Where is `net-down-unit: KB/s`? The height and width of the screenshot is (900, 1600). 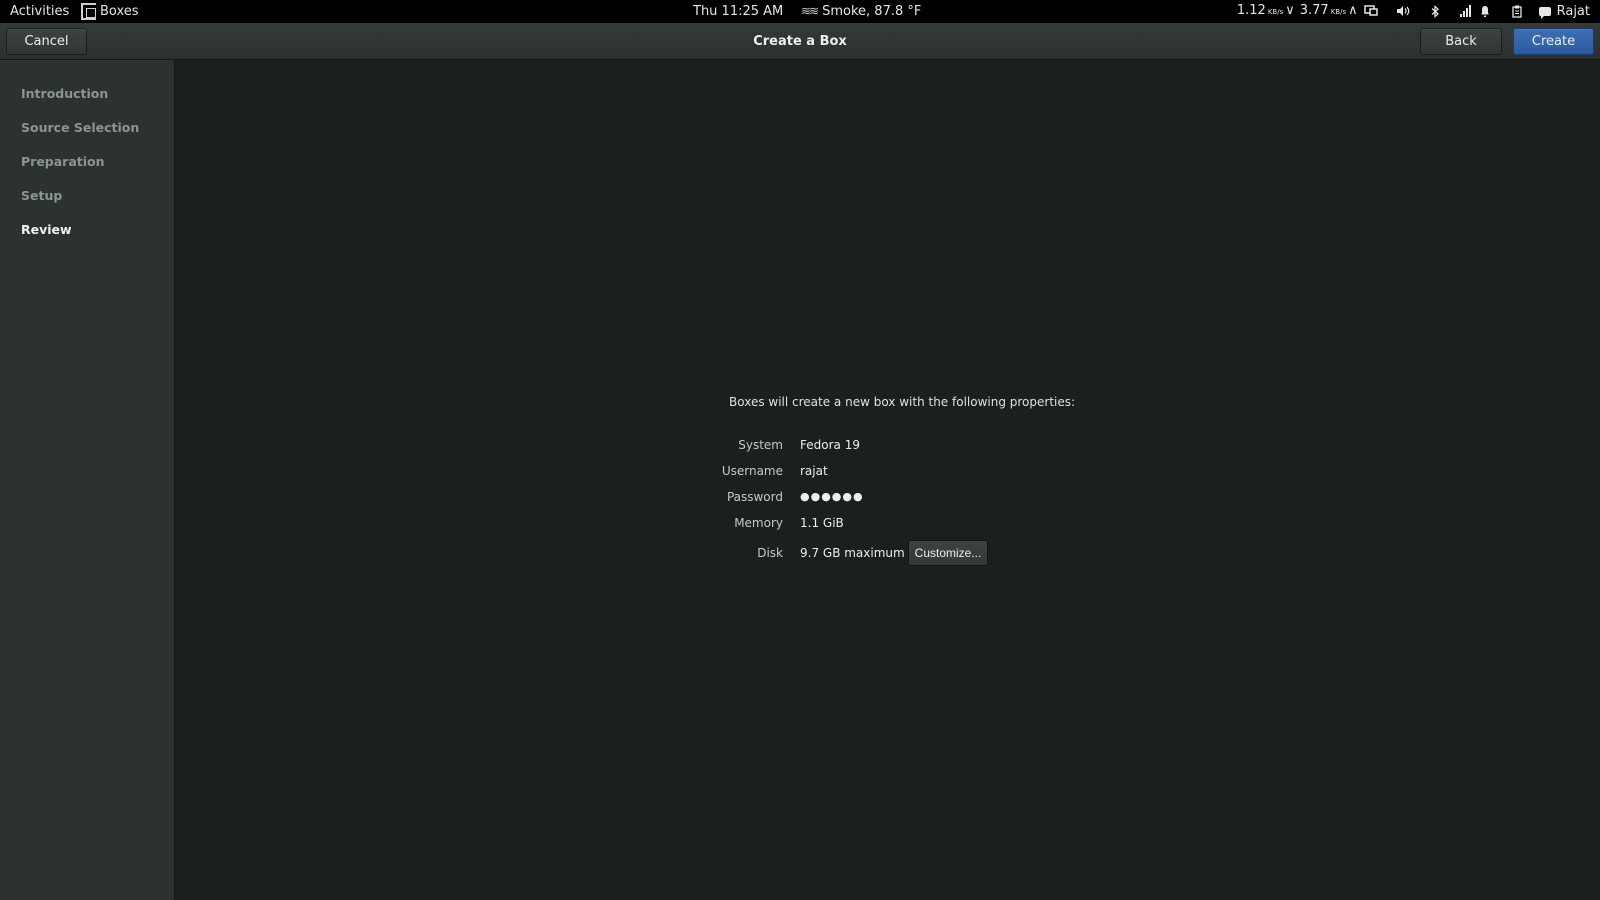
net-down-unit: KB/s is located at coordinates (1275, 12).